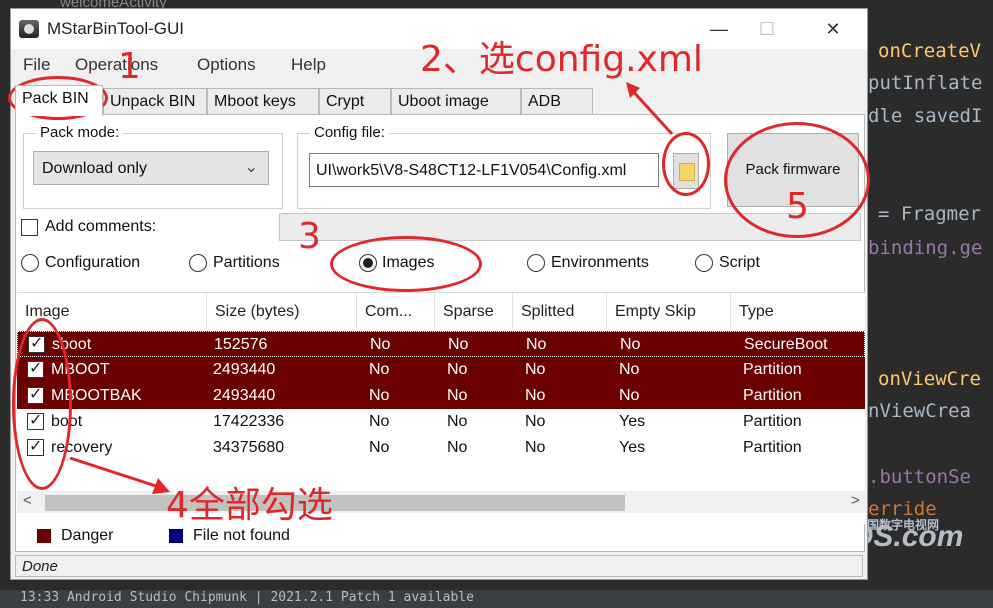  Describe the element at coordinates (797, 206) in the screenshot. I see `annotation-step-5: 5` at that location.